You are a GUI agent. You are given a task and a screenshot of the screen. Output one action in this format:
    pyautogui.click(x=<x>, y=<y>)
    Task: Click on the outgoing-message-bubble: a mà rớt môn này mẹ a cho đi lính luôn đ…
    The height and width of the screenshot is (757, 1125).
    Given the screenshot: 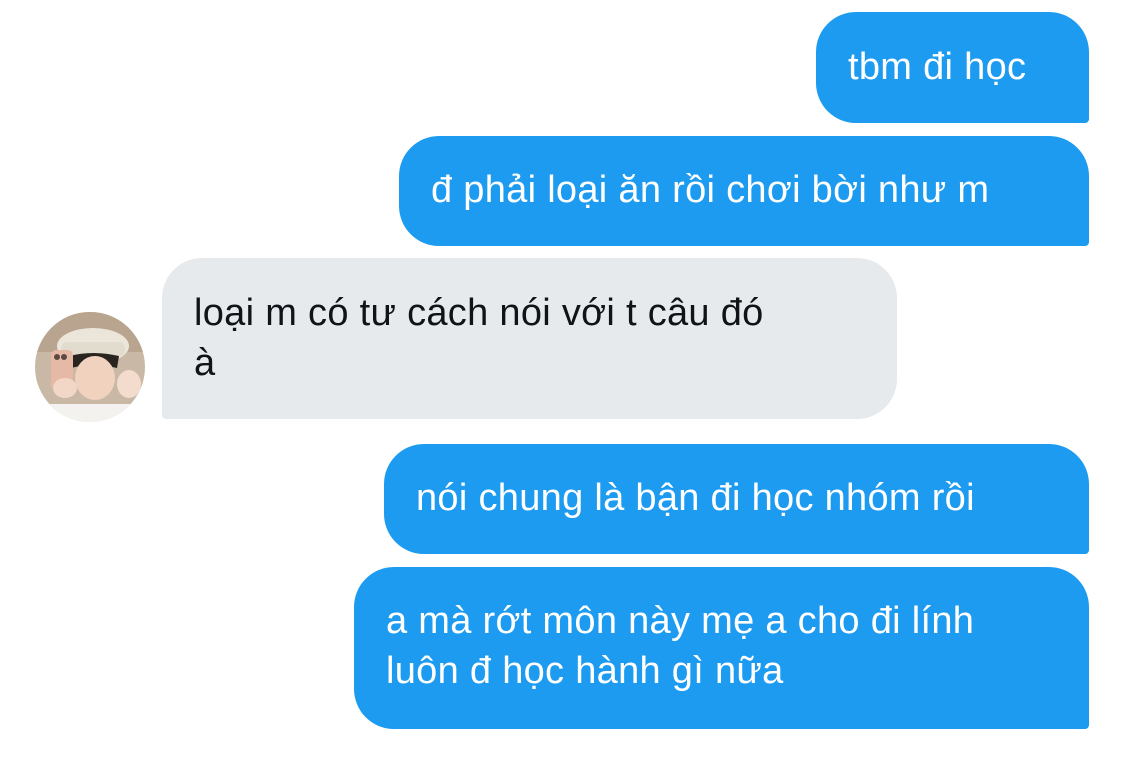 What is the action you would take?
    pyautogui.click(x=721, y=648)
    